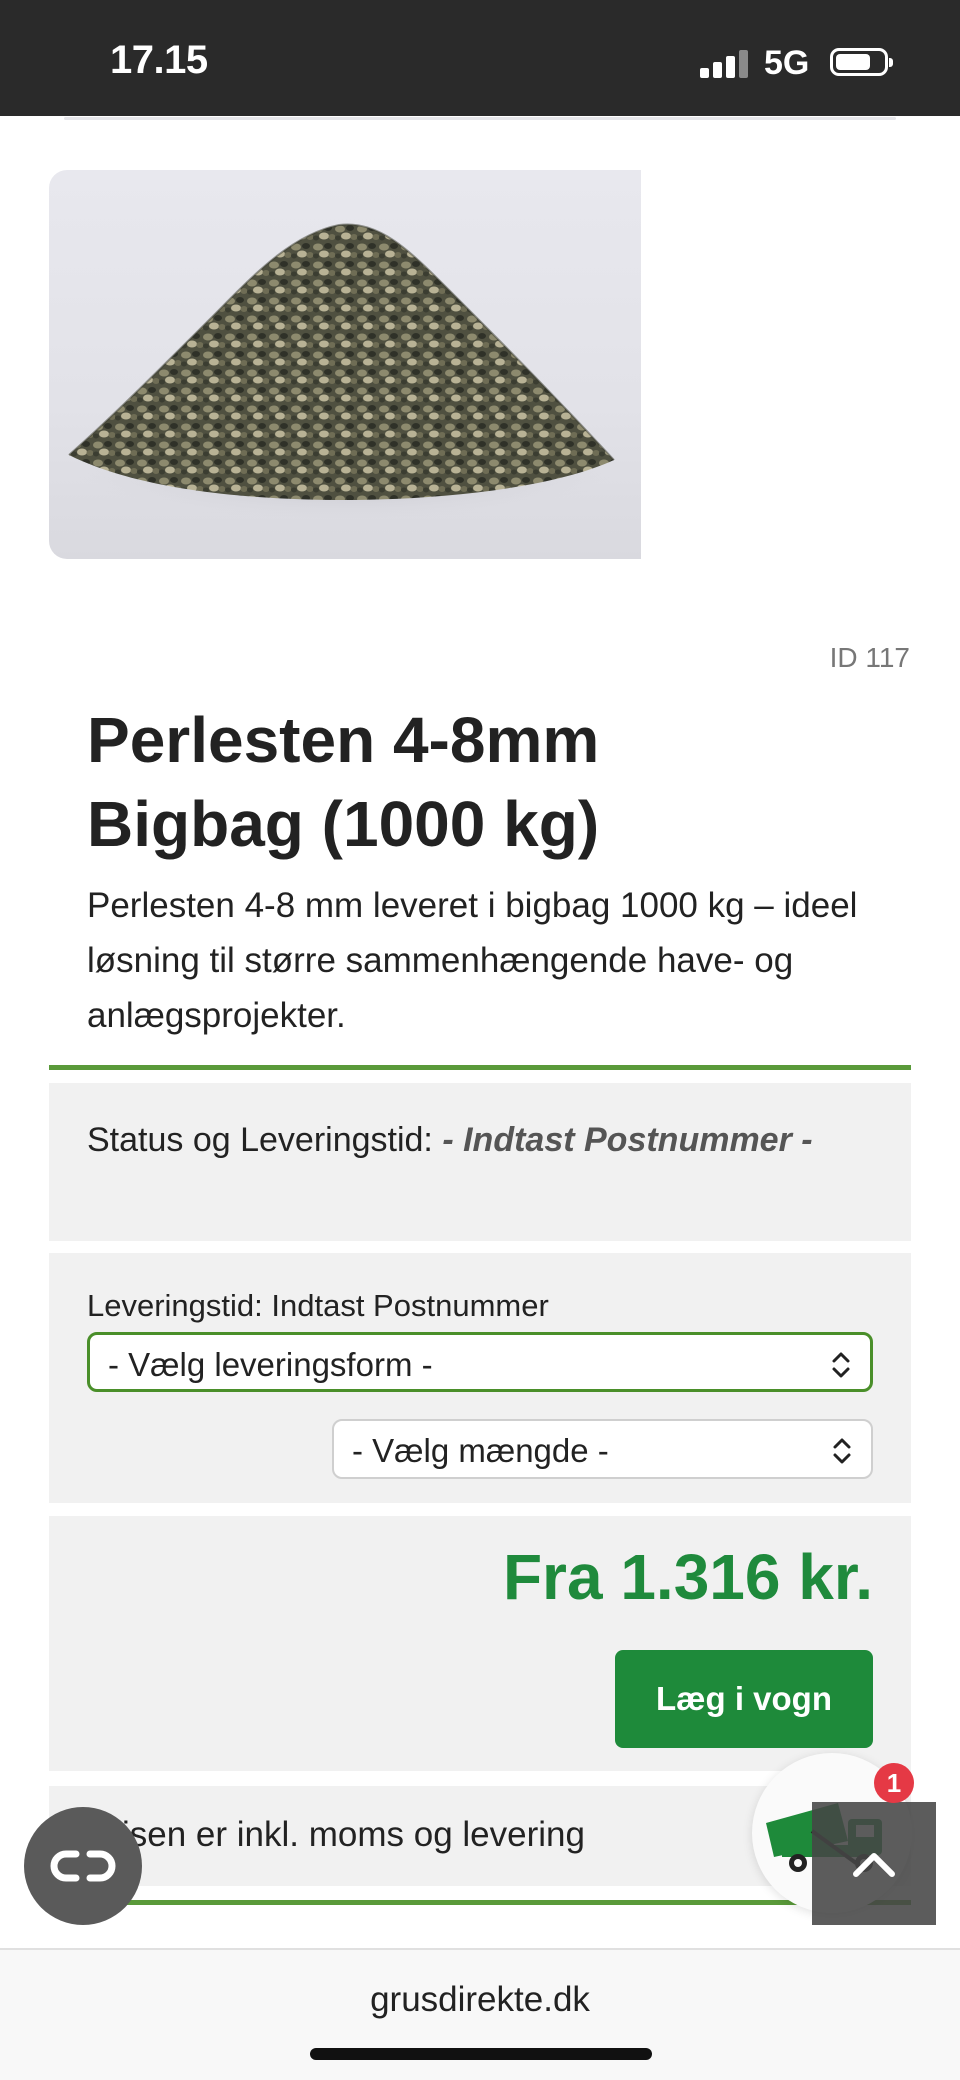  Describe the element at coordinates (318, 1305) in the screenshot. I see `delivery-label: Leveringstid: Indtast Postnummer` at that location.